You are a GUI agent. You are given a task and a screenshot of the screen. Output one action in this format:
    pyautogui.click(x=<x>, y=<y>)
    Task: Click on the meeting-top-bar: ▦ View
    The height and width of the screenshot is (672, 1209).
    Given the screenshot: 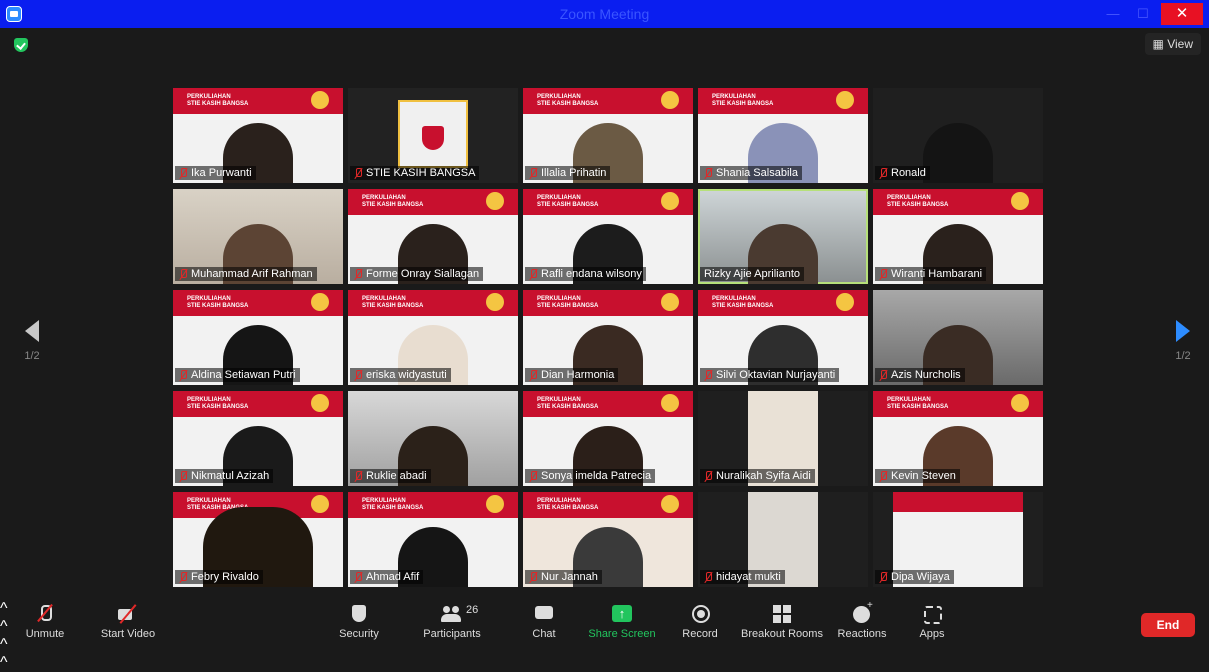 What is the action you would take?
    pyautogui.click(x=604, y=45)
    